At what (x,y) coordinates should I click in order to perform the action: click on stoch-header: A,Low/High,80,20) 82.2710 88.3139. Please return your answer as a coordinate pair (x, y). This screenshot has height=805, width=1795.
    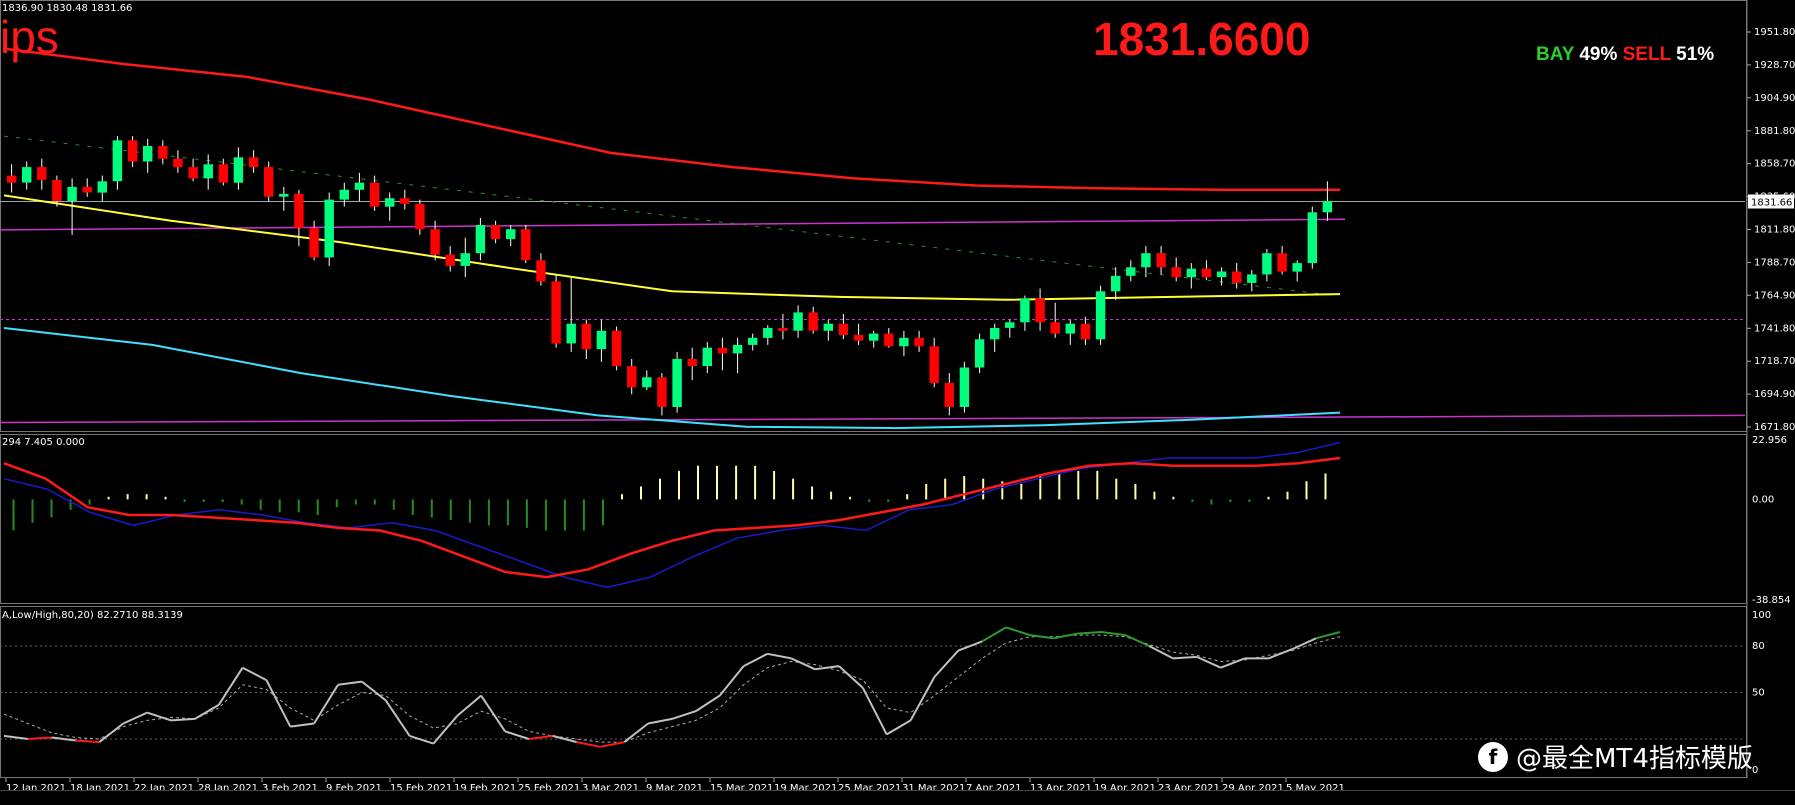
    Looking at the image, I should click on (92, 615).